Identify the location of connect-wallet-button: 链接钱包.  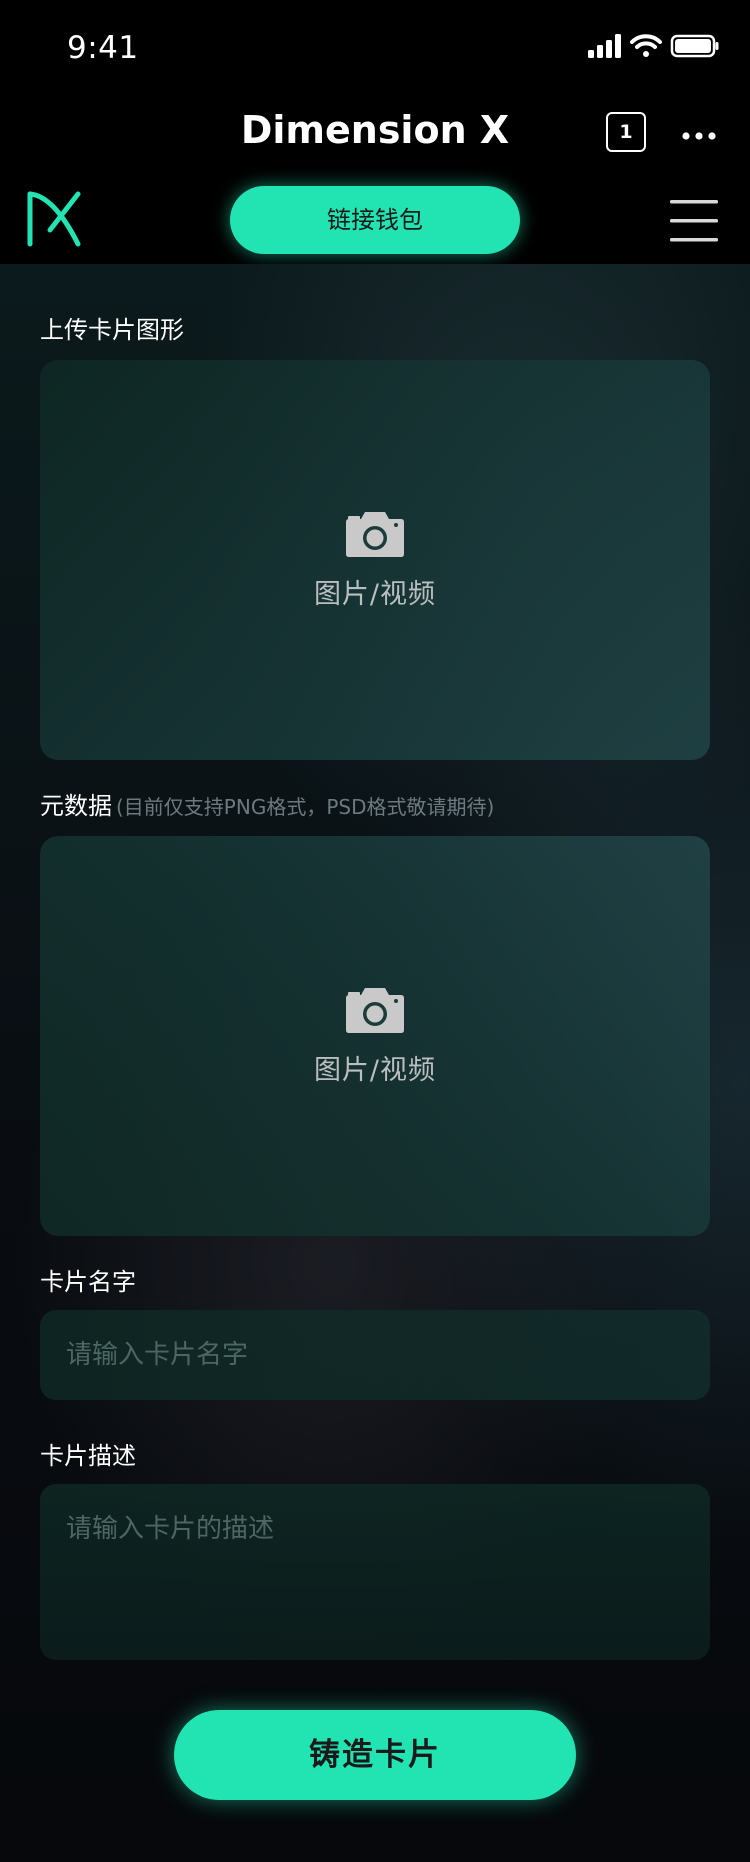
(375, 220).